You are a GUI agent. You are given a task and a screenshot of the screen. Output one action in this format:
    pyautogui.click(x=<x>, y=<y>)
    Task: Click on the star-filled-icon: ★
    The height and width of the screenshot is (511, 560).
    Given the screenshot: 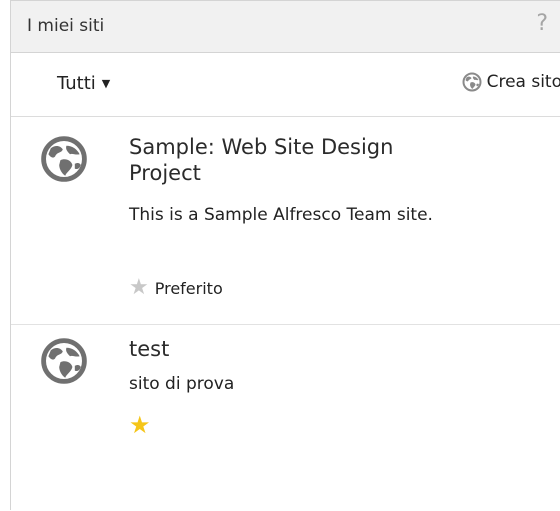 What is the action you would take?
    pyautogui.click(x=140, y=425)
    